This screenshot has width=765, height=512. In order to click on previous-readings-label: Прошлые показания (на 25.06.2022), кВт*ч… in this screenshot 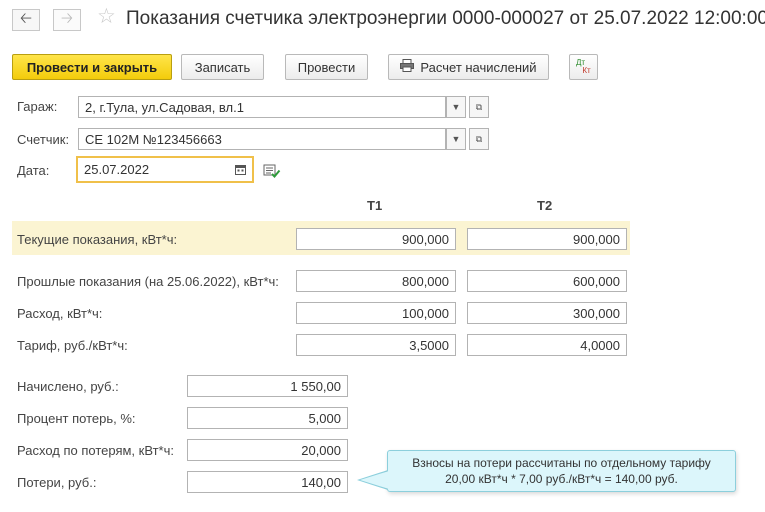, I will do `click(148, 281)`.